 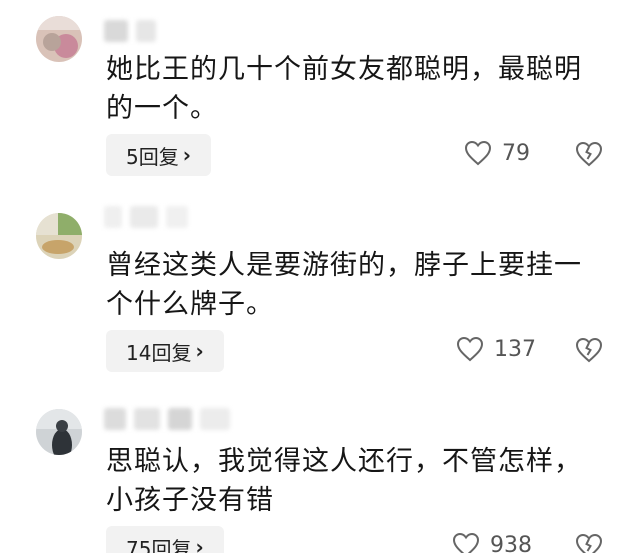 I want to click on reply-button: 5回复 ›, so click(x=158, y=155).